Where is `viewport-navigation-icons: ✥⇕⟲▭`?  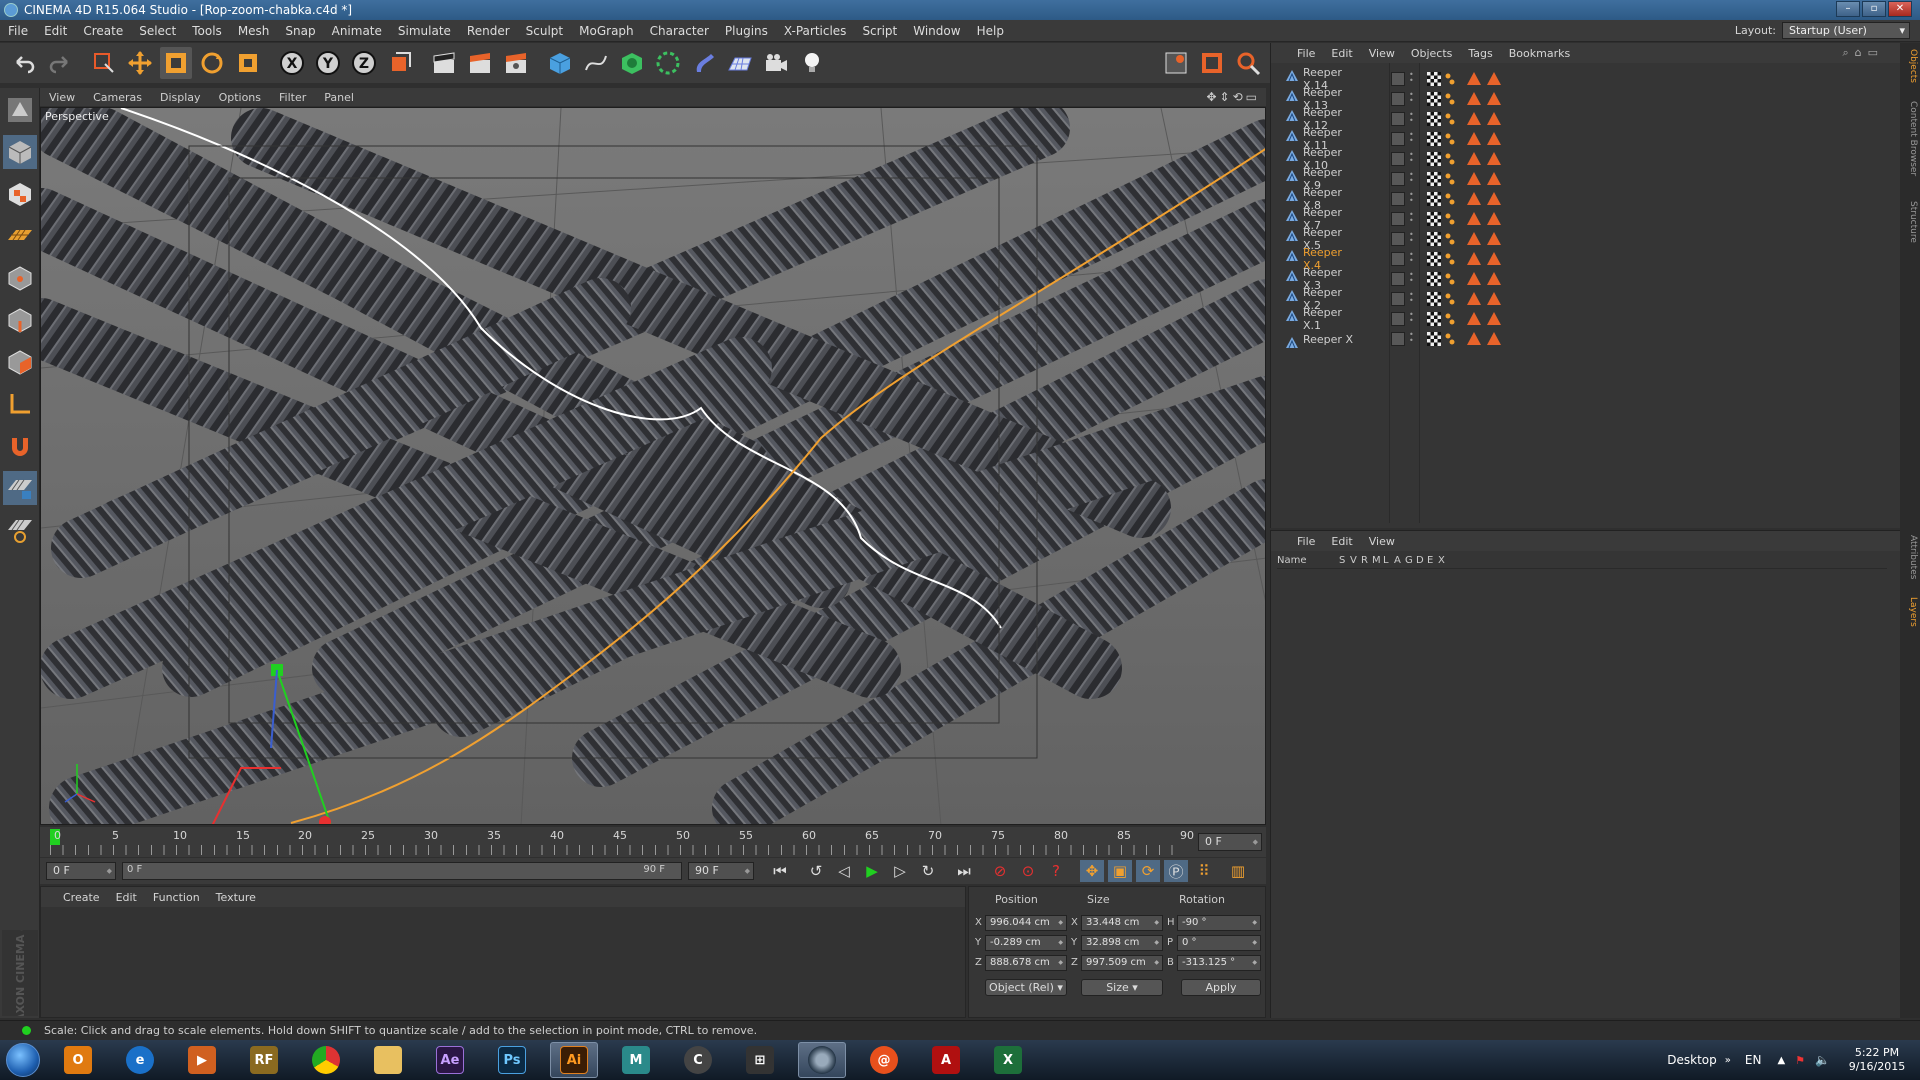
viewport-navigation-icons: ✥⇕⟲▭ is located at coordinates (1233, 97).